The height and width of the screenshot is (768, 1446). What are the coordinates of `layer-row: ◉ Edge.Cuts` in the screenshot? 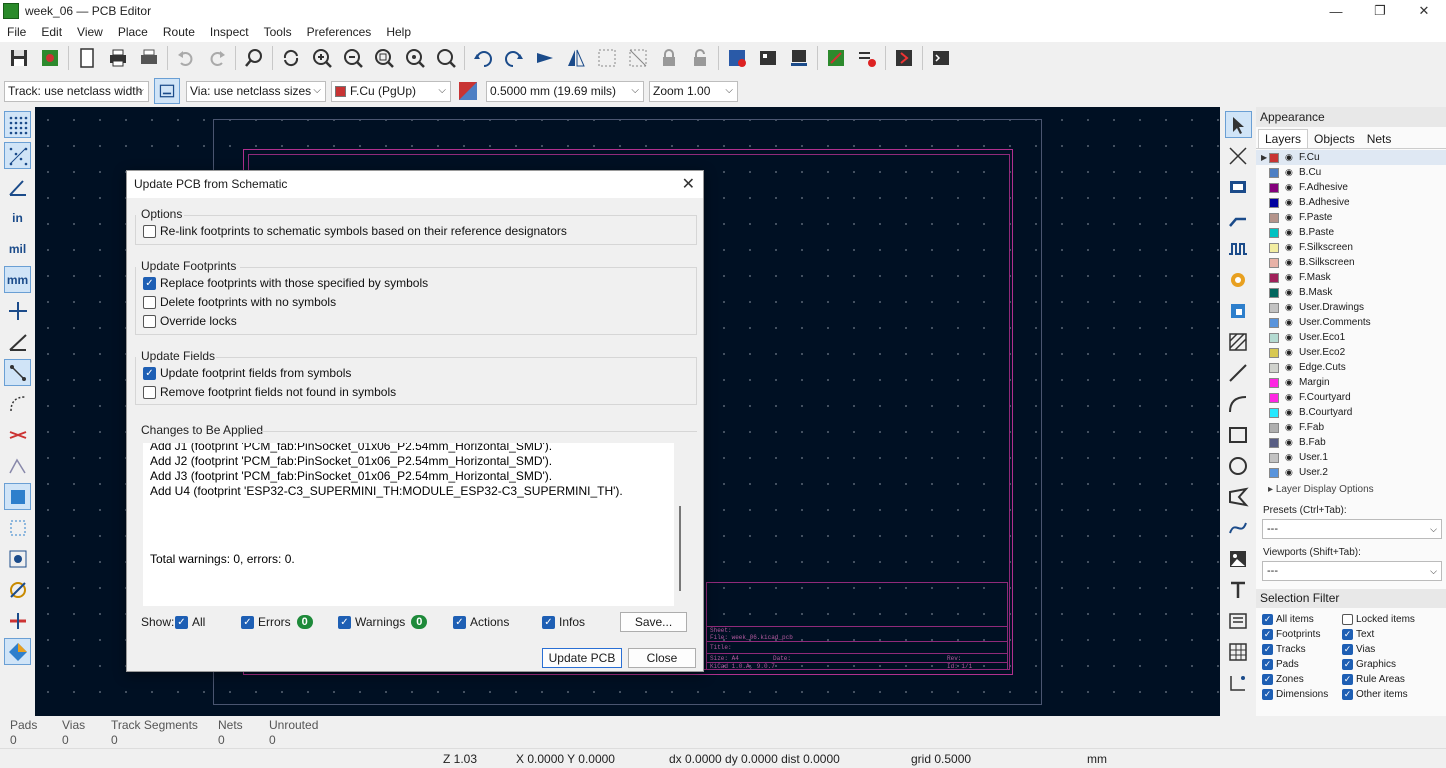 It's located at (1351, 367).